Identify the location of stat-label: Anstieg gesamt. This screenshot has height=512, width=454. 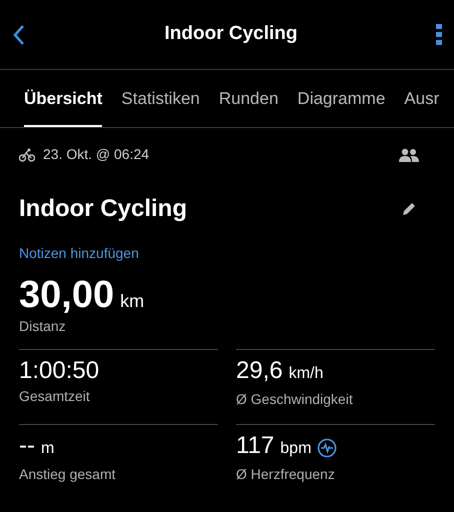
(67, 474).